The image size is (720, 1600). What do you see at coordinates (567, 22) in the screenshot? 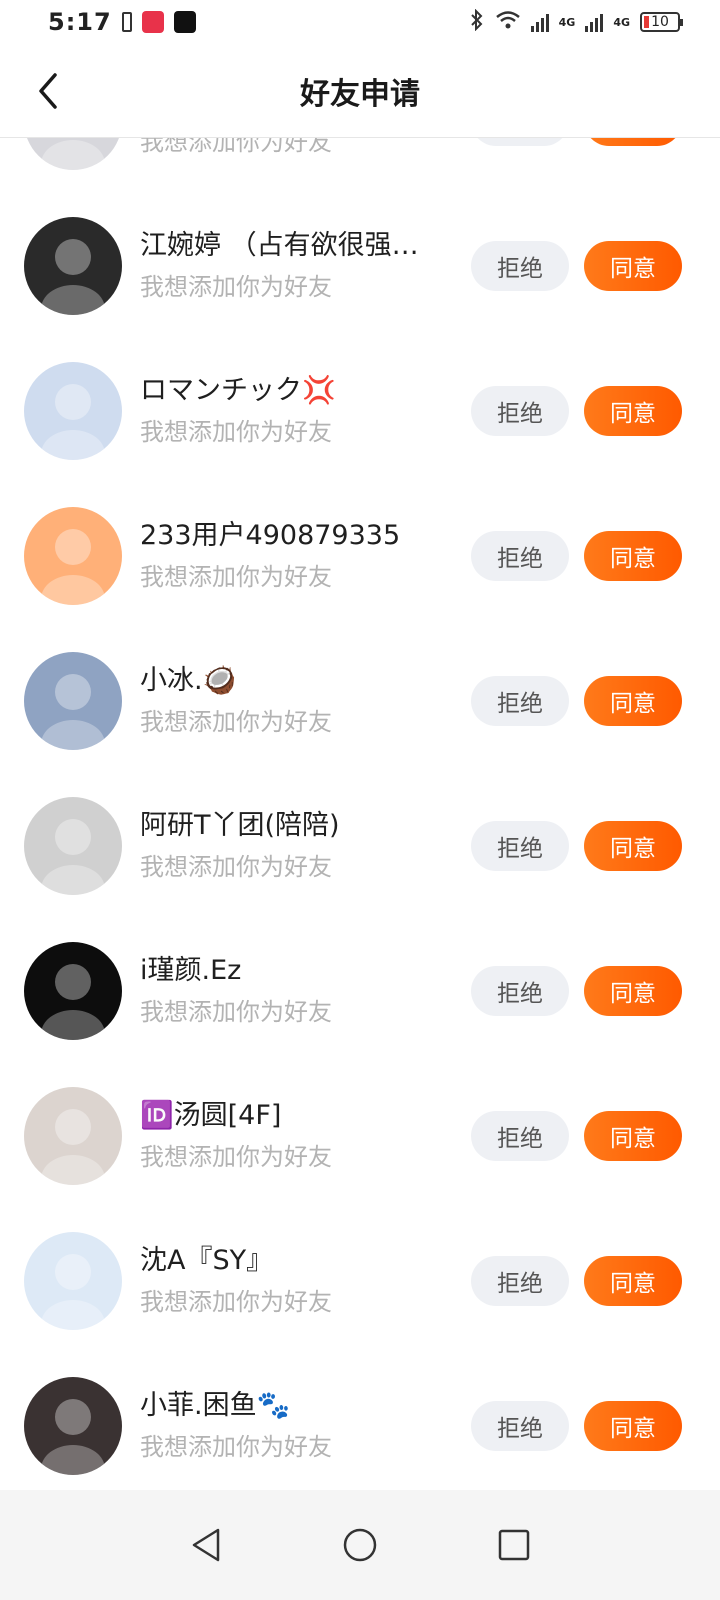
I see `network-type-label: 4G` at bounding box center [567, 22].